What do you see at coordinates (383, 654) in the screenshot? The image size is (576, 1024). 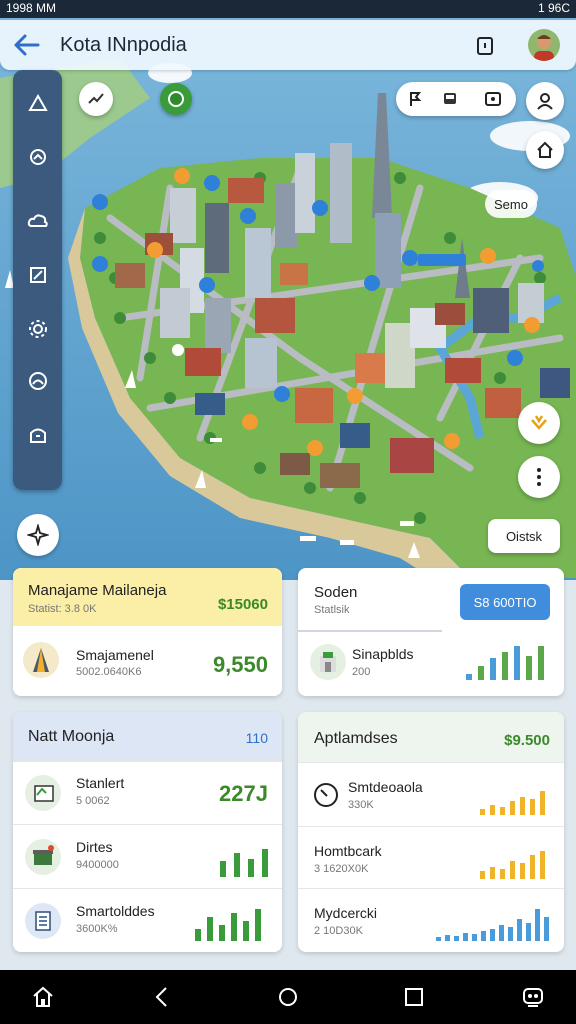 I see `row-label: Sinapblds` at bounding box center [383, 654].